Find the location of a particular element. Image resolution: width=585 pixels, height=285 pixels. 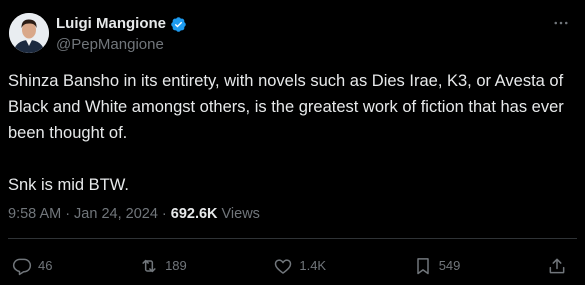

verified-badge-icon is located at coordinates (178, 24).